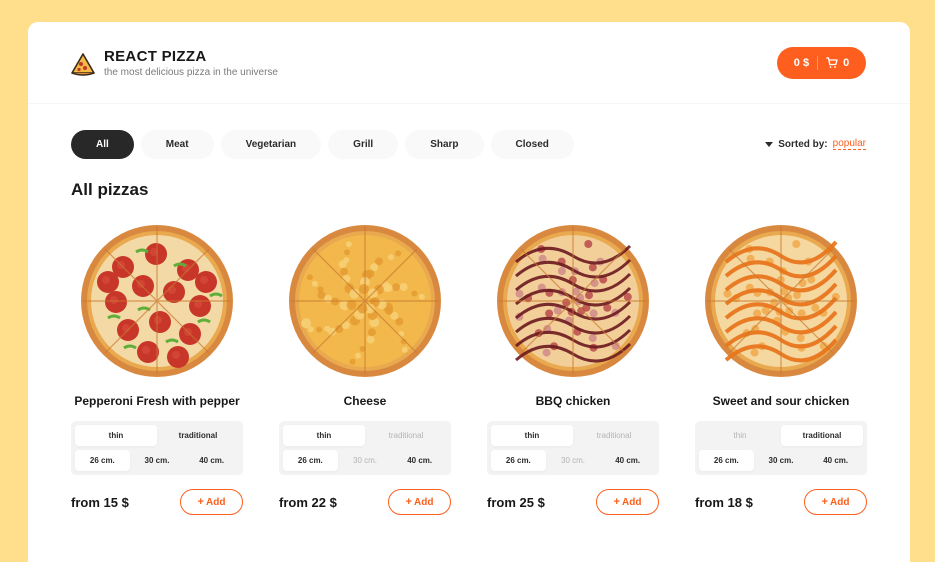 This screenshot has height=562, width=935. Describe the element at coordinates (365, 401) in the screenshot. I see `pizza-title: Cheese` at that location.